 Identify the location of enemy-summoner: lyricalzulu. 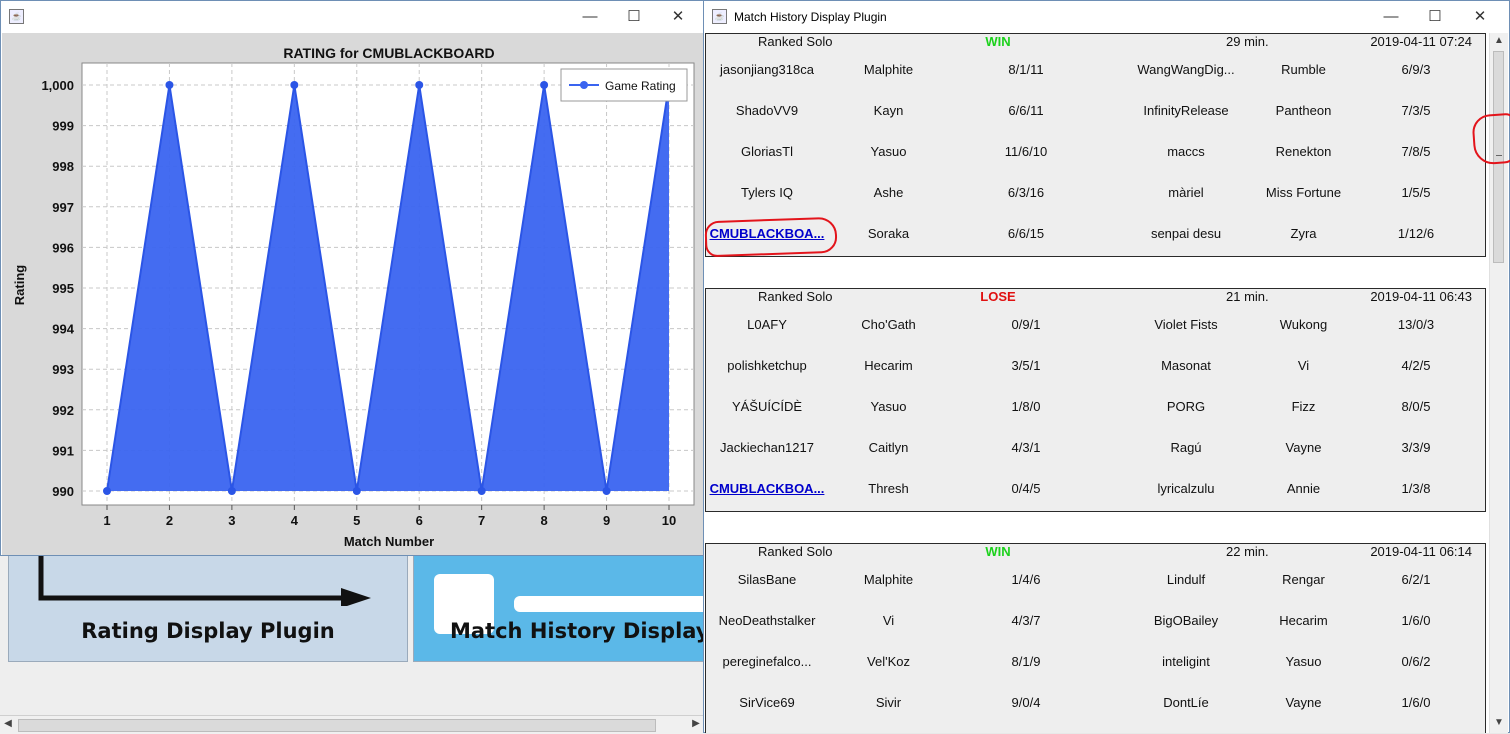
(1186, 488).